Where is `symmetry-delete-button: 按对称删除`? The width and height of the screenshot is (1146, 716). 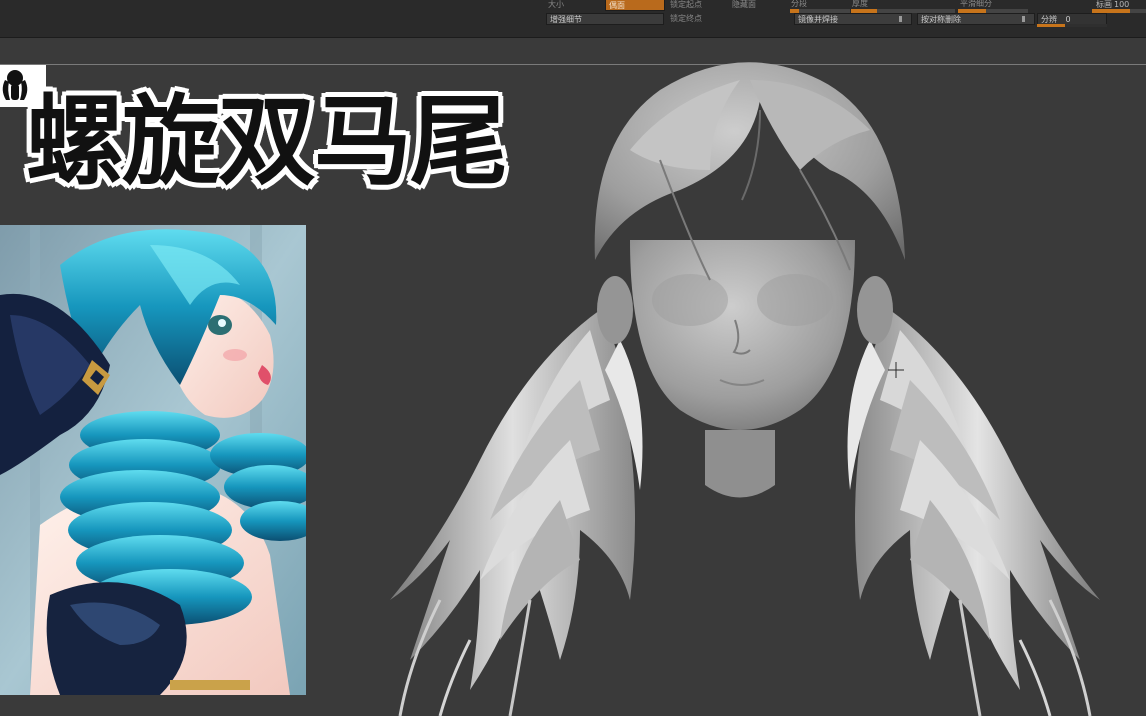
symmetry-delete-button: 按对称删除 is located at coordinates (976, 19).